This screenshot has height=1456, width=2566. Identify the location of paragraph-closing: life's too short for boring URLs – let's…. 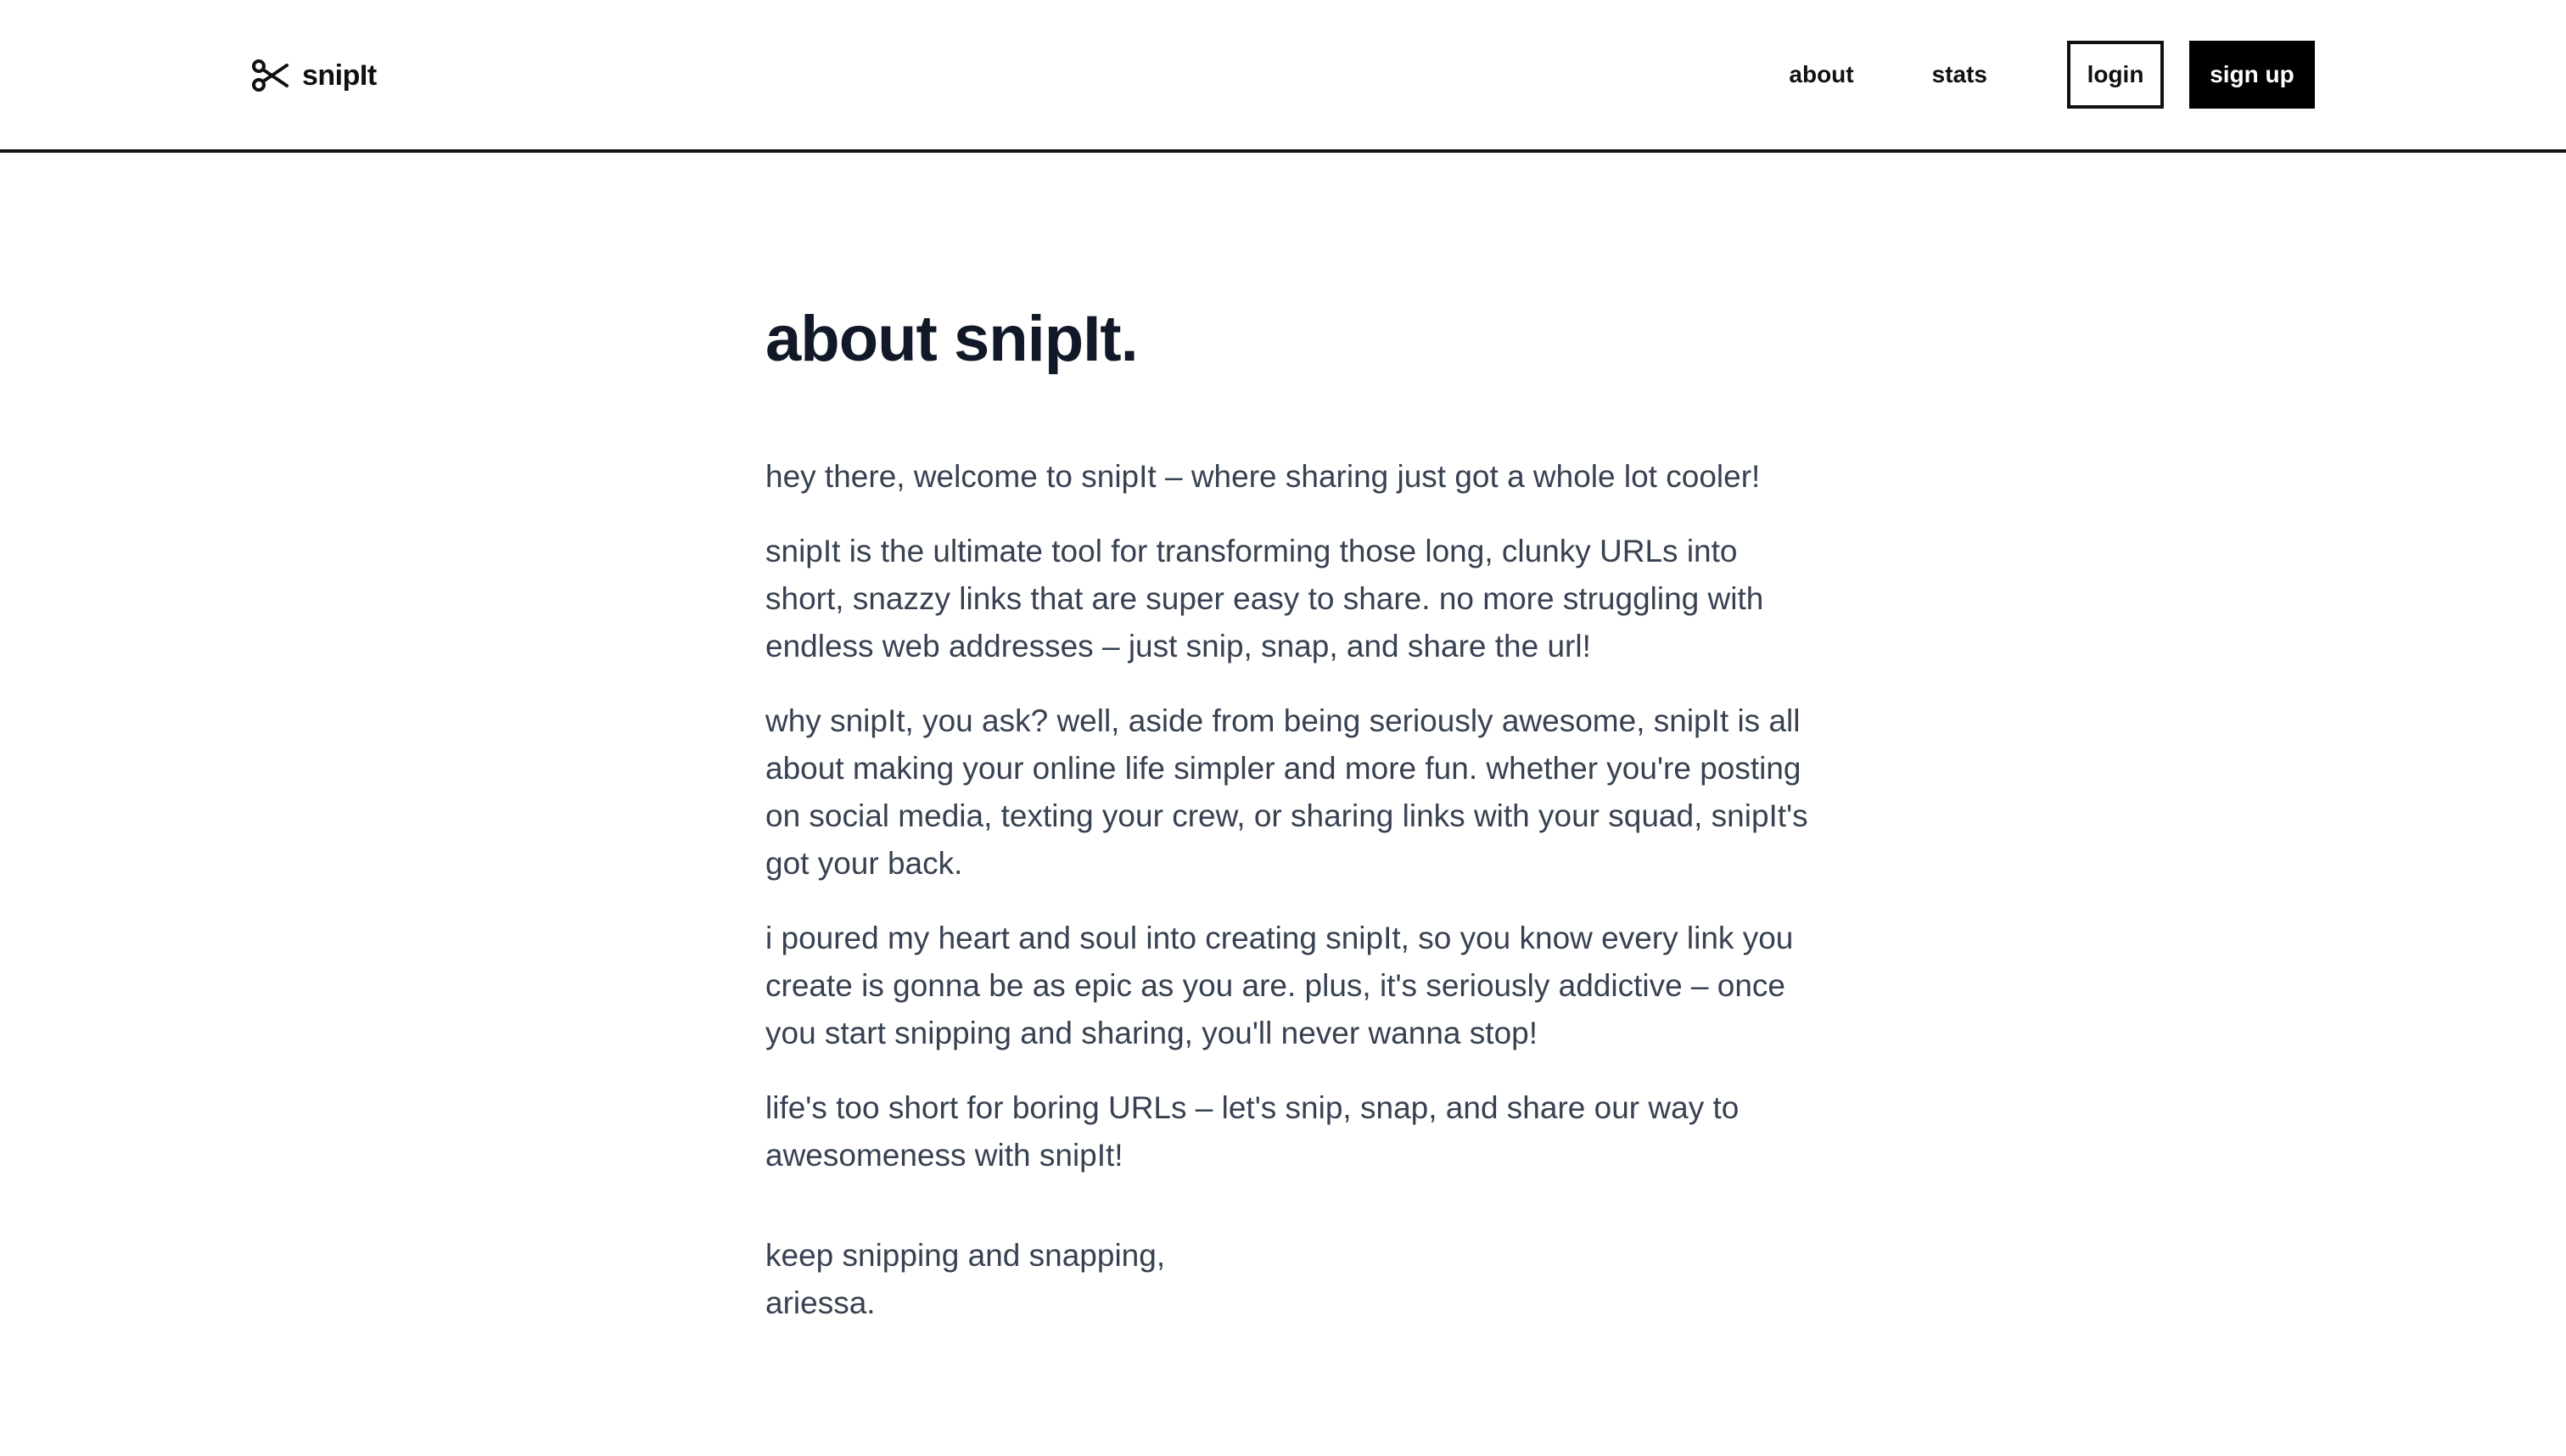
(1252, 1132).